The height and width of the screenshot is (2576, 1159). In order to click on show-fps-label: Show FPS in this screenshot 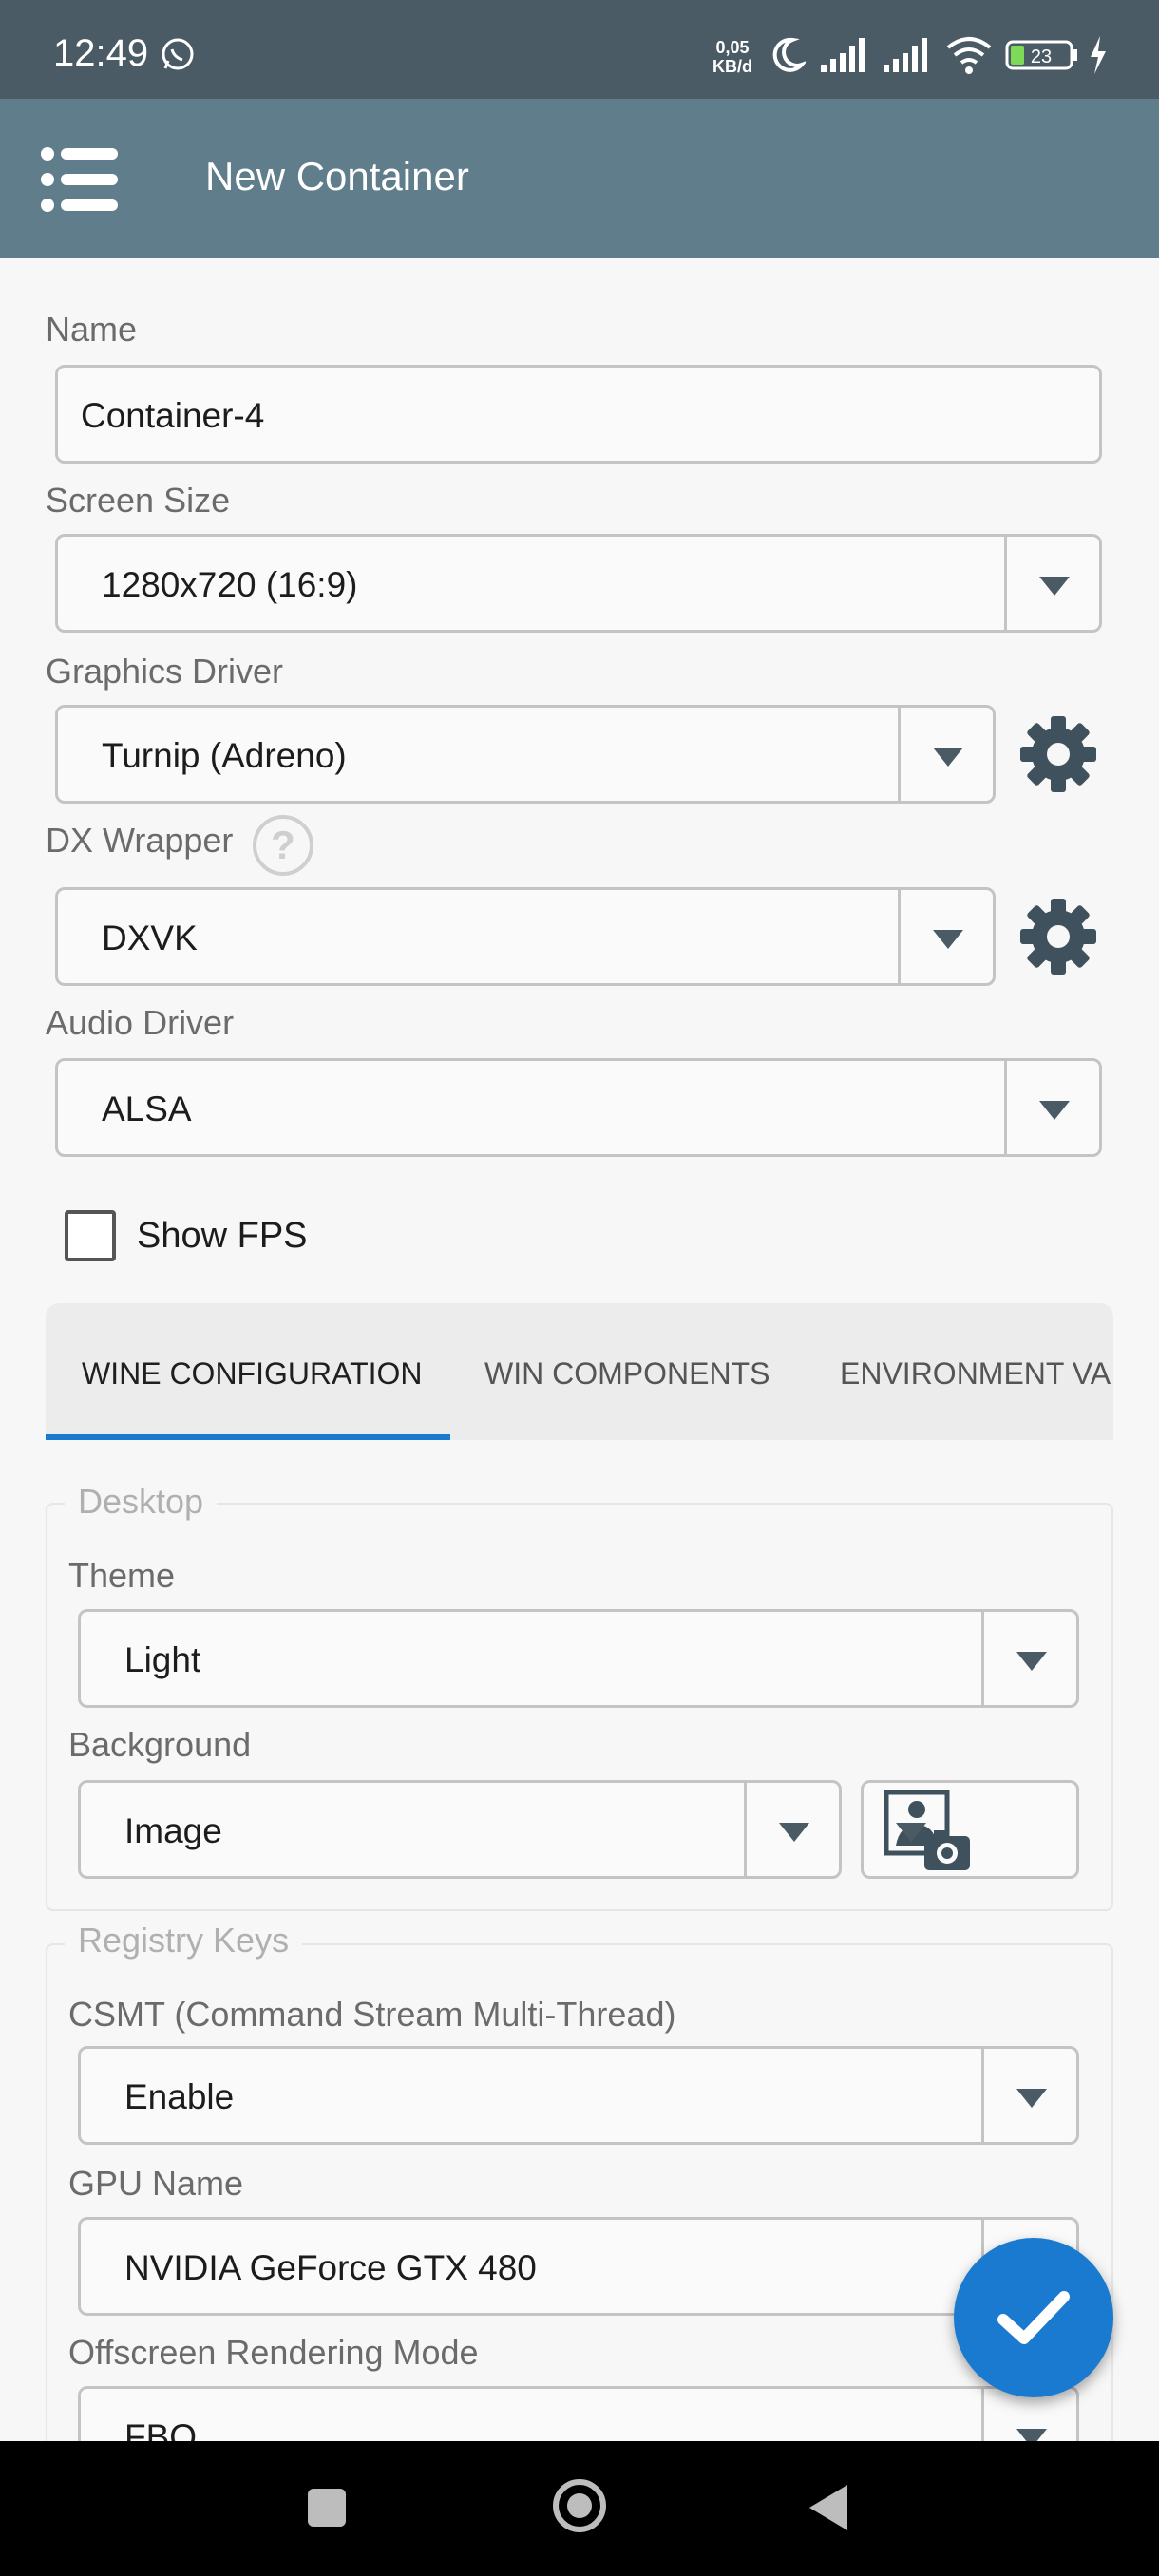, I will do `click(222, 1236)`.